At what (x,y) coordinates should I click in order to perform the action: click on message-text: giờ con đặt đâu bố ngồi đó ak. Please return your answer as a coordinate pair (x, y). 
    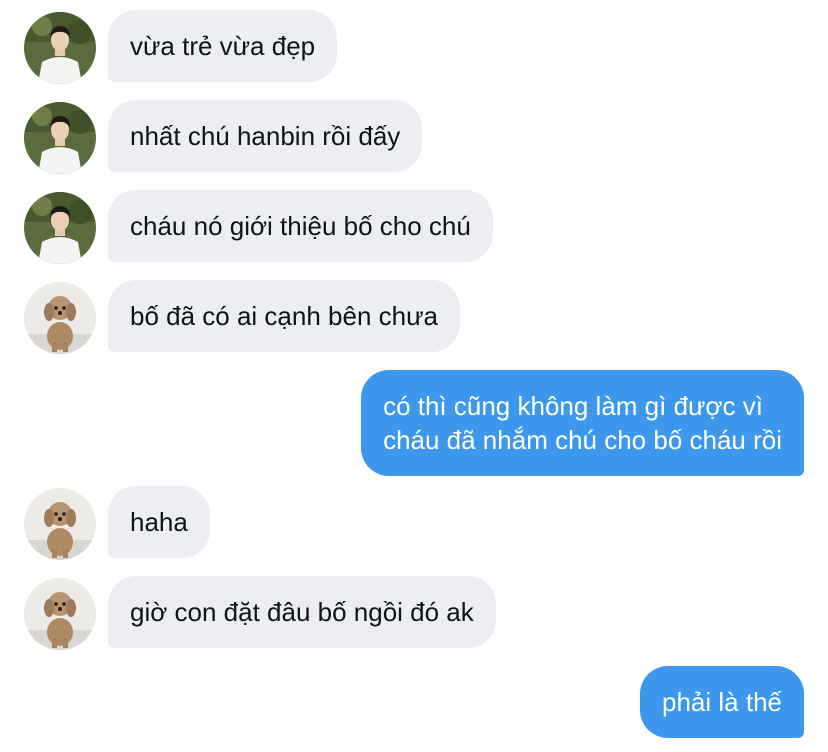
    Looking at the image, I should click on (302, 612).